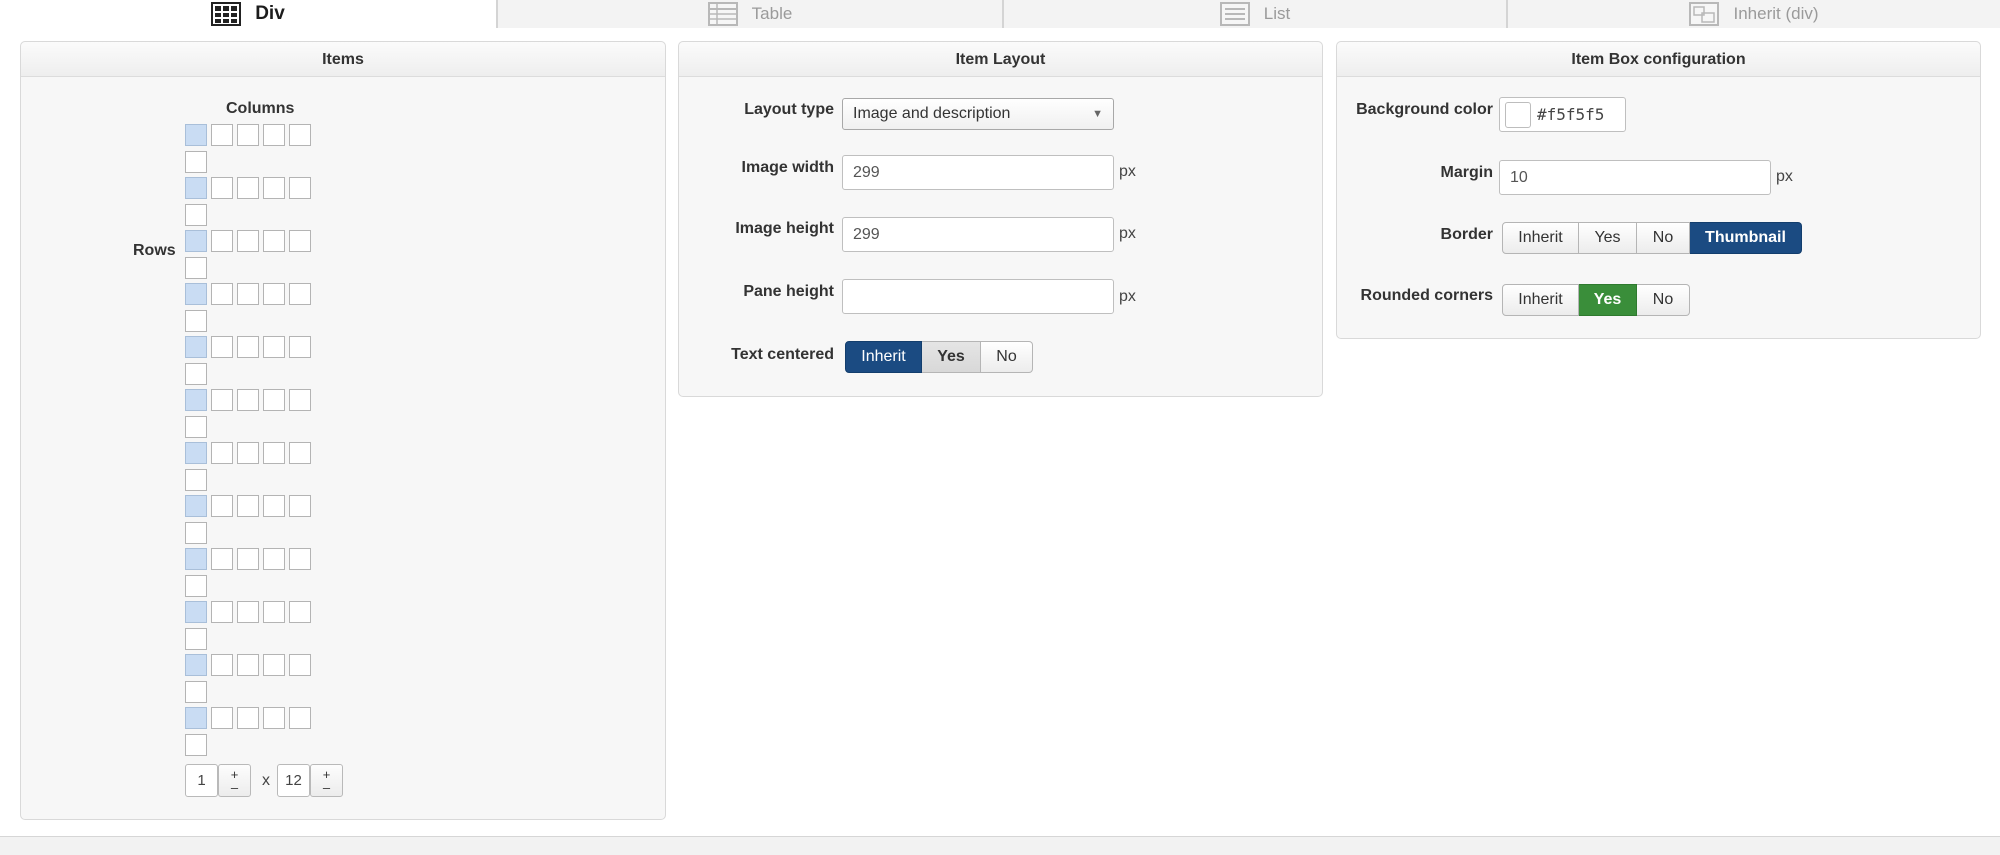 The width and height of the screenshot is (2000, 855). What do you see at coordinates (951, 357) in the screenshot?
I see `text-centered-yes-button: Yes` at bounding box center [951, 357].